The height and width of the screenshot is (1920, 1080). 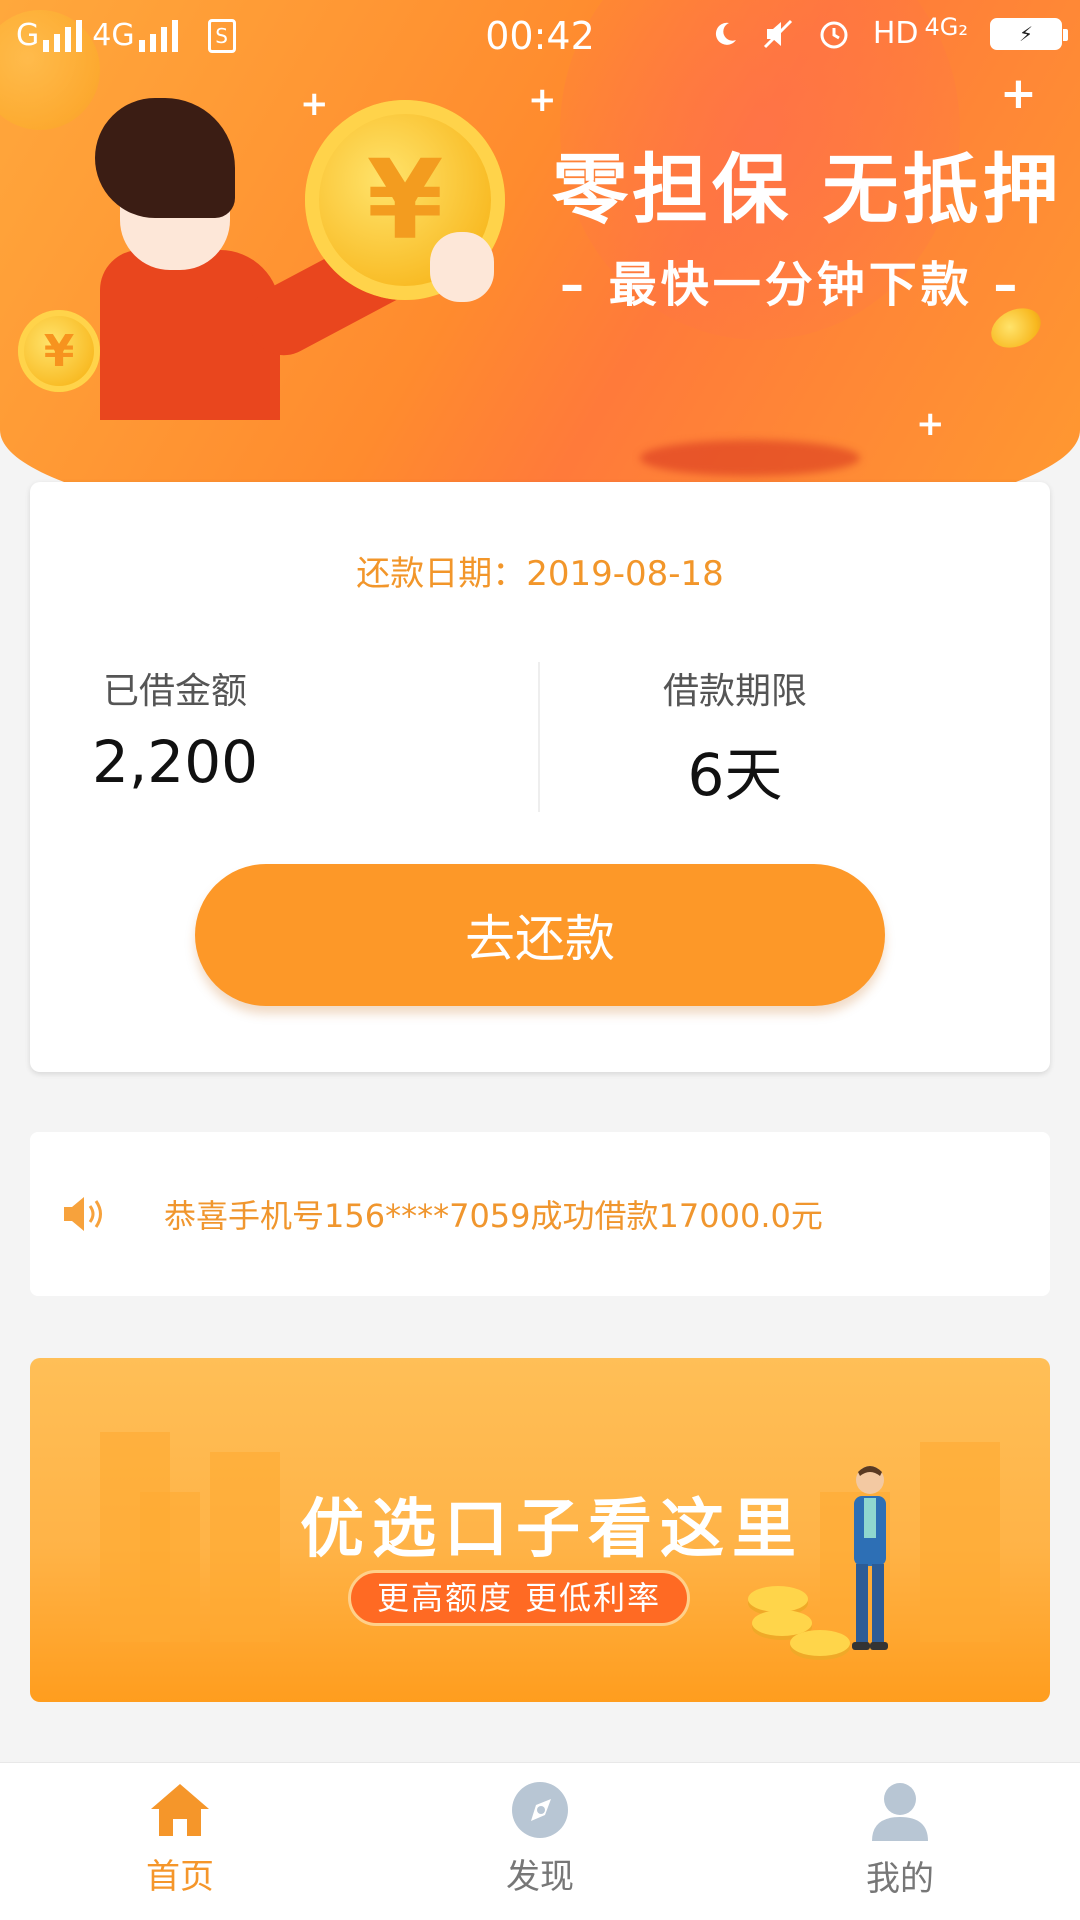 I want to click on notice-bar: 恭喜手机号156****7059成功借款17000.0元, so click(x=540, y=1214).